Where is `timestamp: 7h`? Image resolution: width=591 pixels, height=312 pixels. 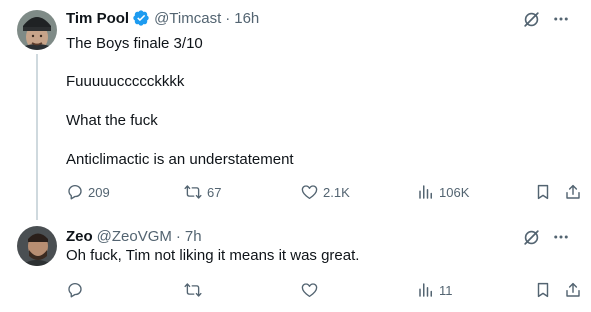 timestamp: 7h is located at coordinates (193, 236).